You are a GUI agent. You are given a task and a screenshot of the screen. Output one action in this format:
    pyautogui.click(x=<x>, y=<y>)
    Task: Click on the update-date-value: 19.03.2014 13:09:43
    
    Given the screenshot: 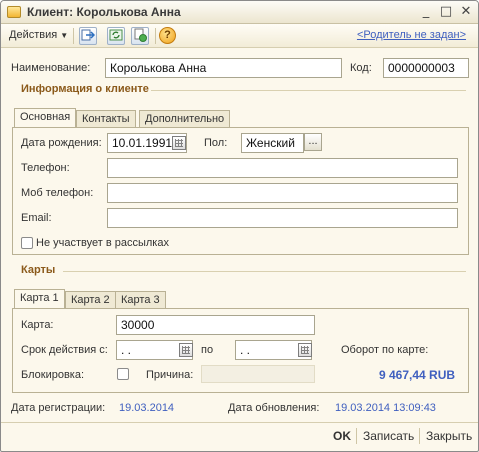 What is the action you would take?
    pyautogui.click(x=385, y=408)
    